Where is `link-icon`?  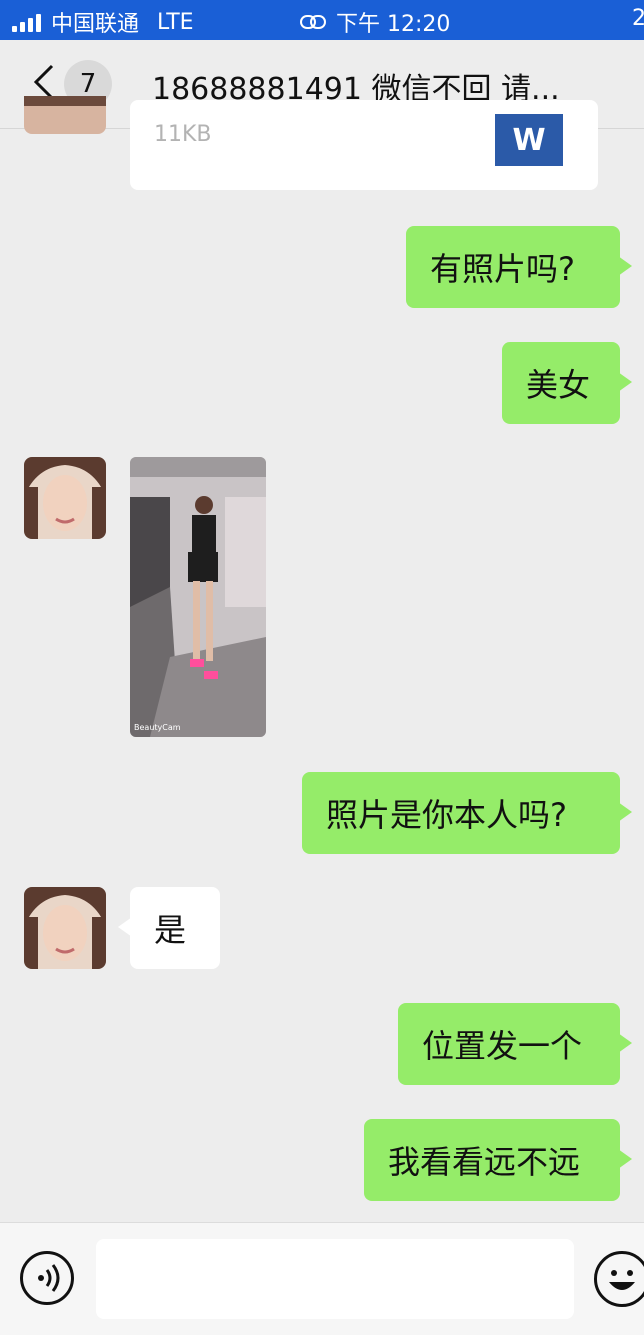
link-icon is located at coordinates (313, 22).